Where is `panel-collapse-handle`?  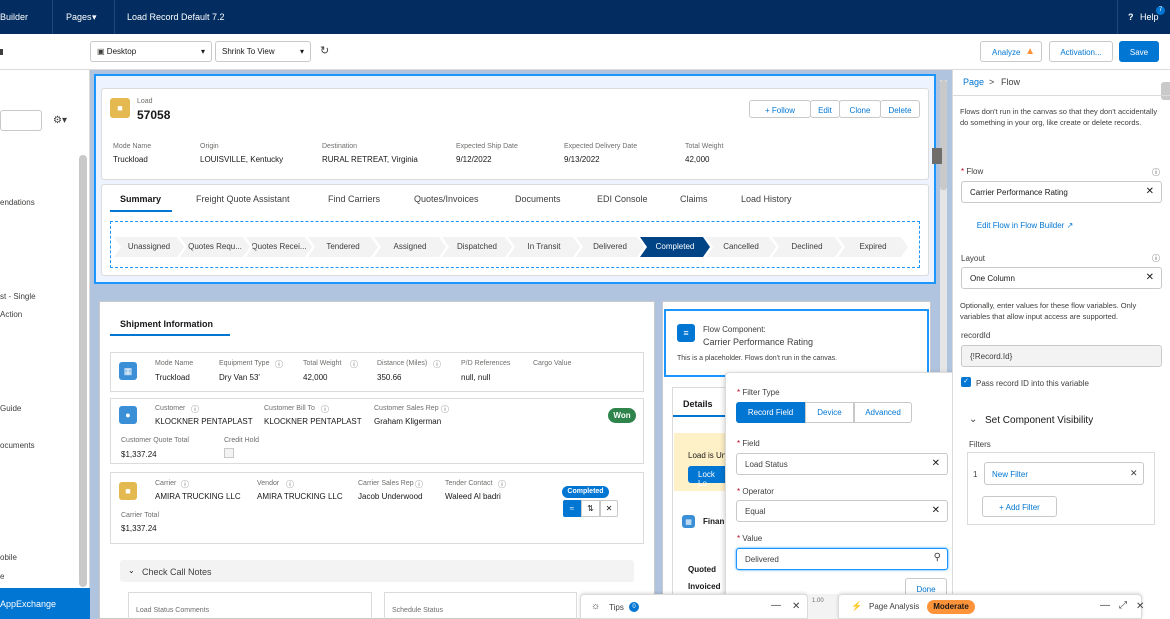 panel-collapse-handle is located at coordinates (1165, 91).